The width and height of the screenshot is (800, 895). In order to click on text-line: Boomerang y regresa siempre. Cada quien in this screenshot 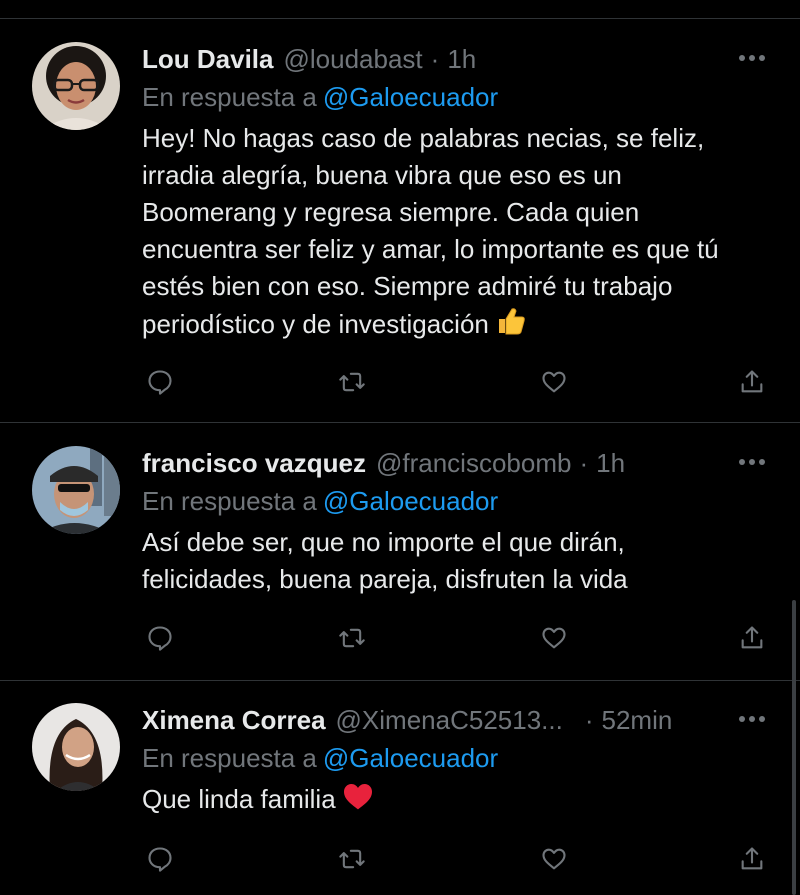, I will do `click(391, 212)`.